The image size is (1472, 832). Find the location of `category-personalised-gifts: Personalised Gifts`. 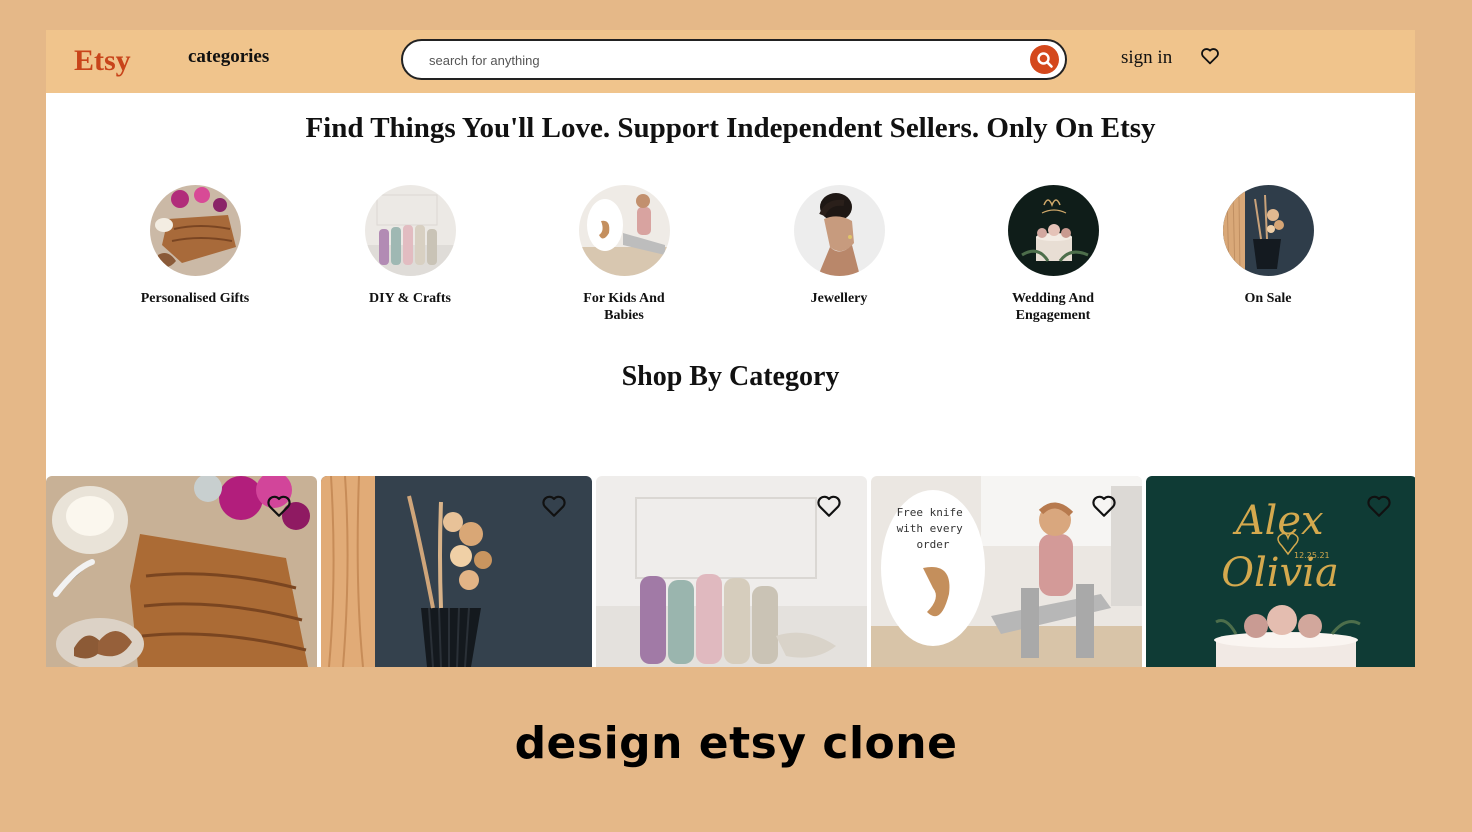

category-personalised-gifts: Personalised Gifts is located at coordinates (195, 246).